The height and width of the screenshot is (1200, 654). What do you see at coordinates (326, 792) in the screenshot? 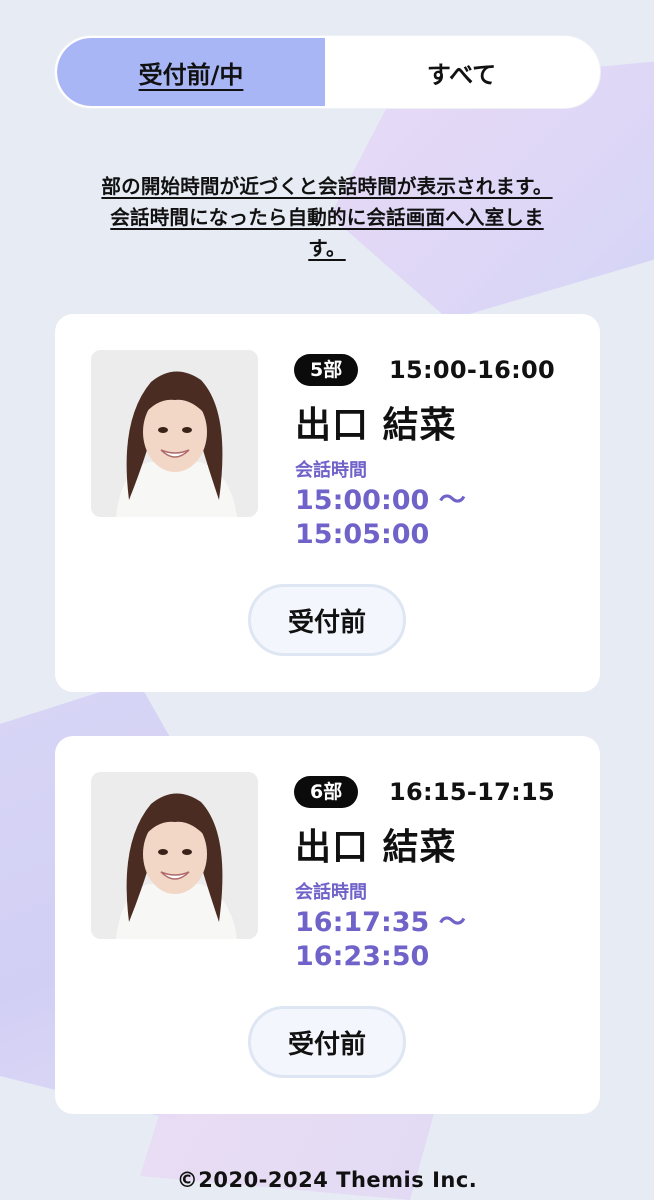
I see `part-badge: 6部` at bounding box center [326, 792].